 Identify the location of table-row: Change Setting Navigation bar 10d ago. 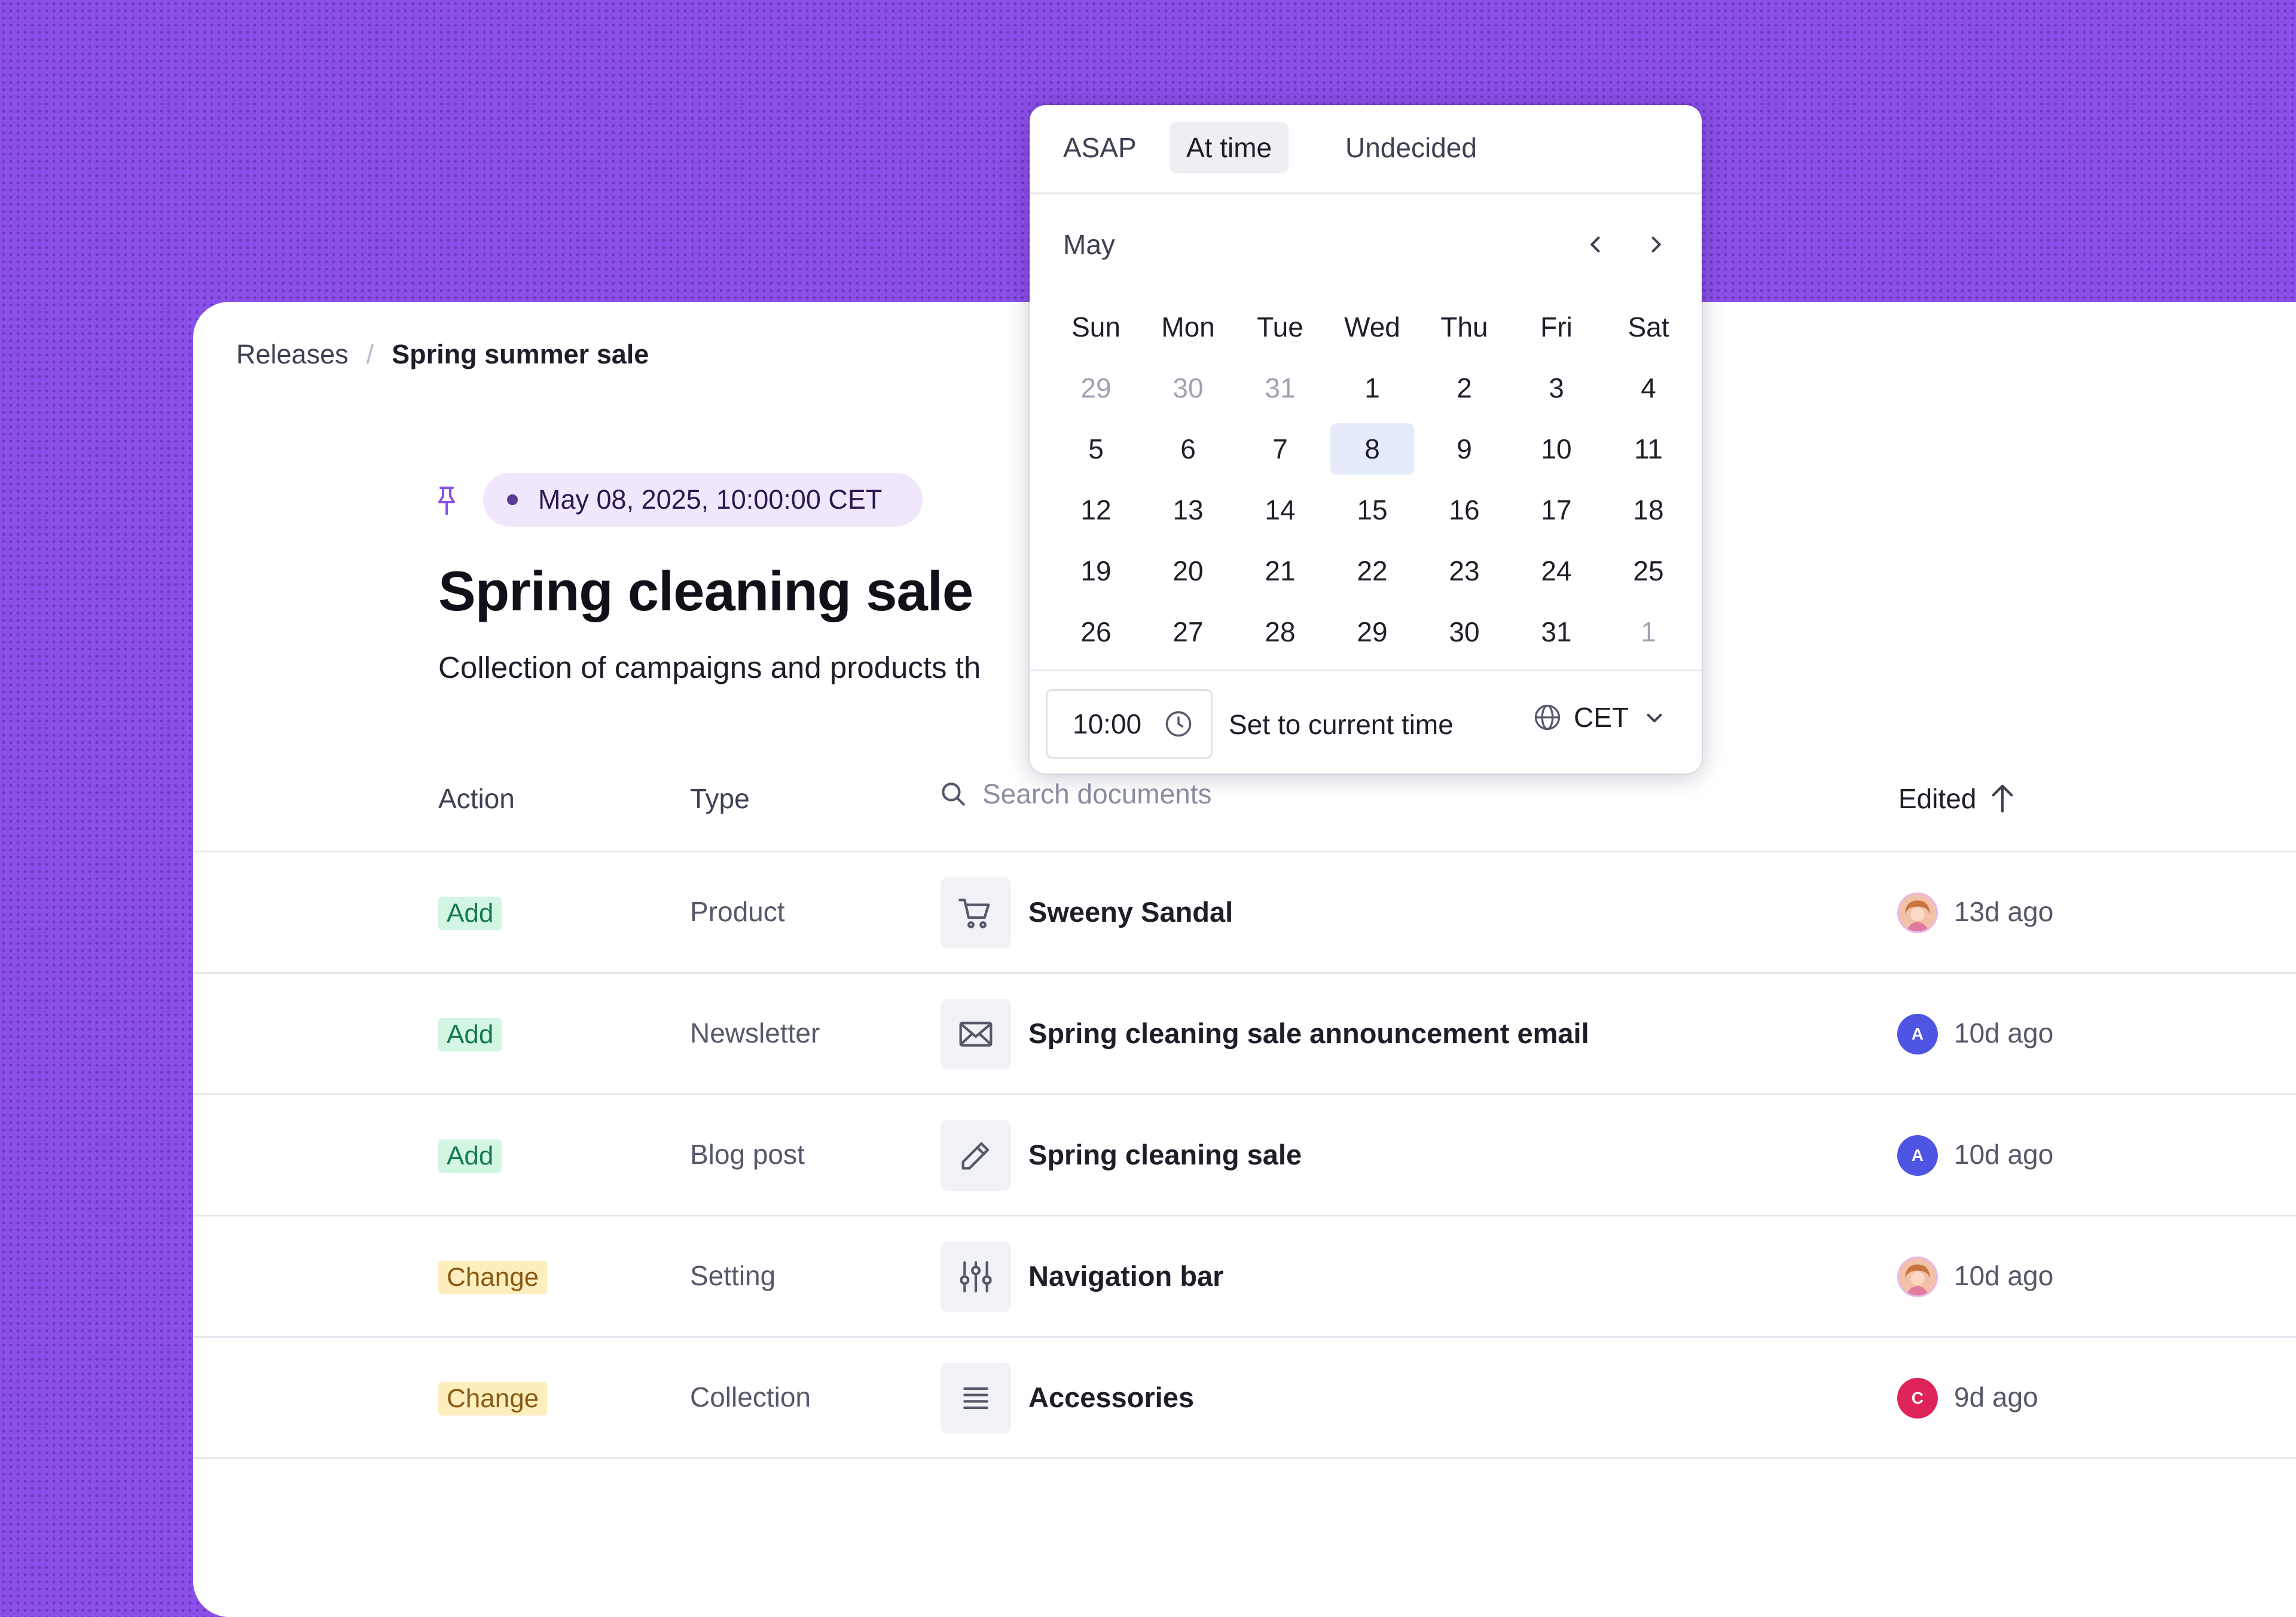
(1244, 1276).